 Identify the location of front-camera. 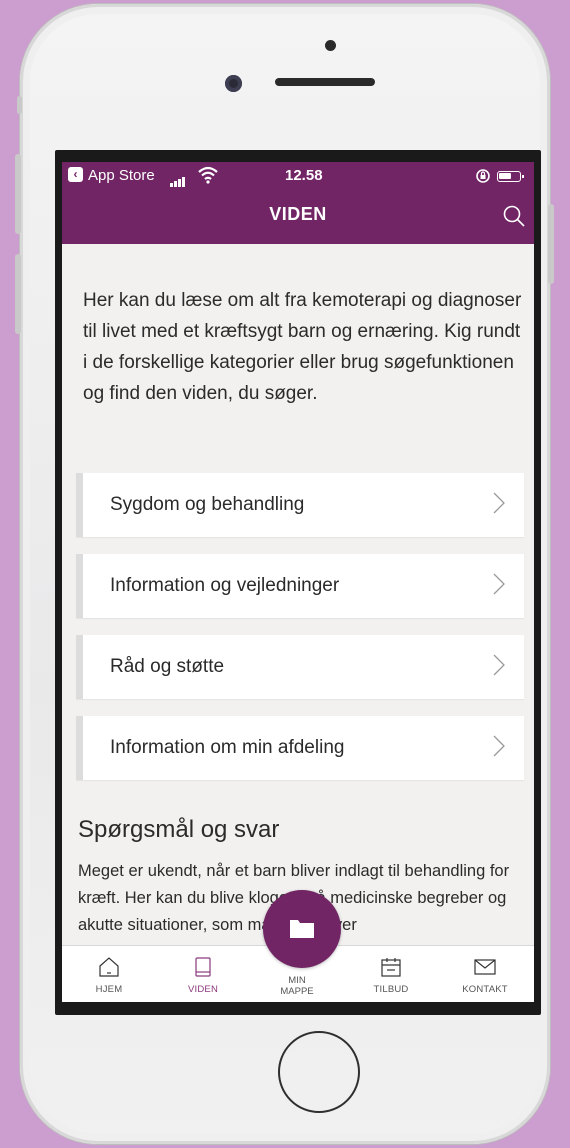
(233, 83).